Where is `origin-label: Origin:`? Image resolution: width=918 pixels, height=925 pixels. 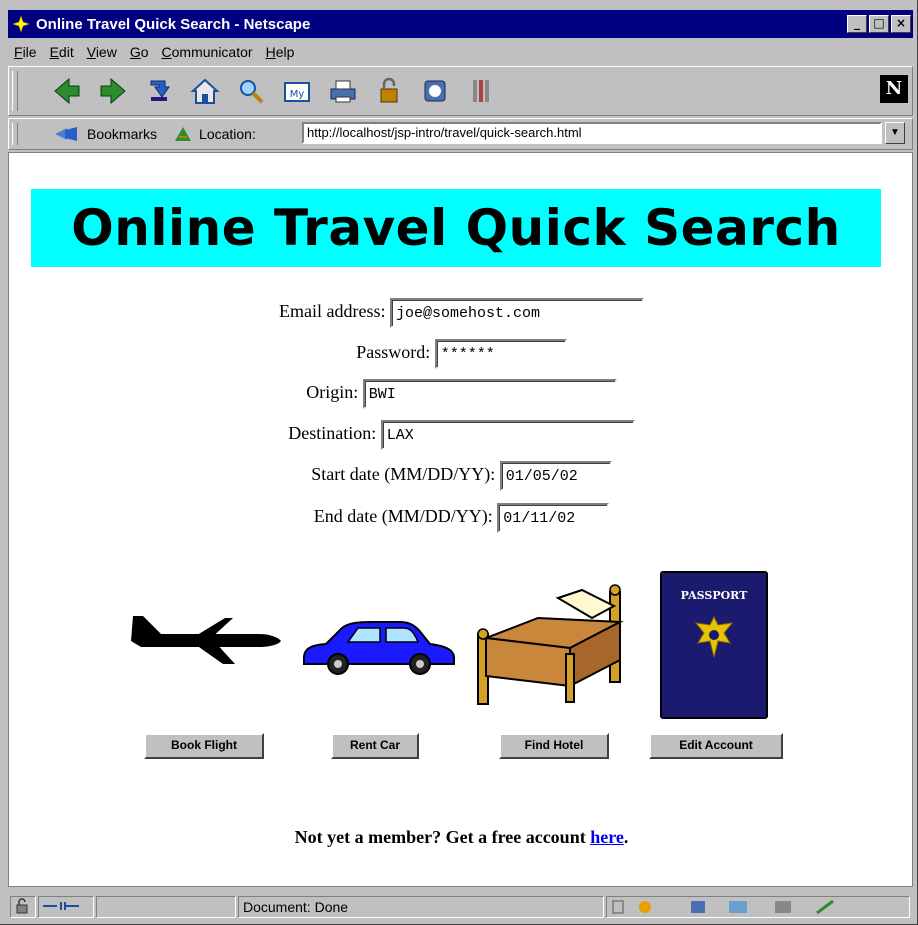
origin-label: Origin: is located at coordinates (332, 392).